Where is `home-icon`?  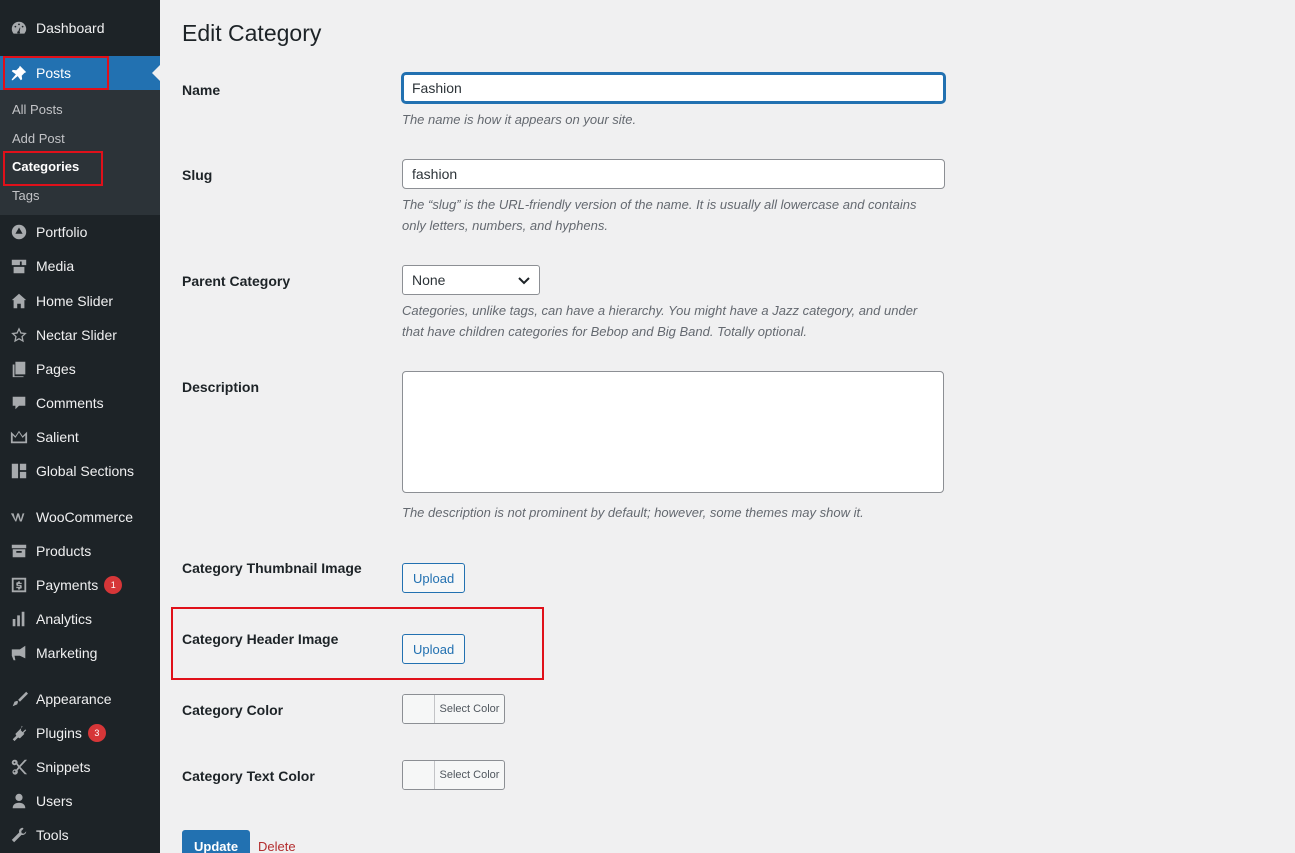 home-icon is located at coordinates (18, 301).